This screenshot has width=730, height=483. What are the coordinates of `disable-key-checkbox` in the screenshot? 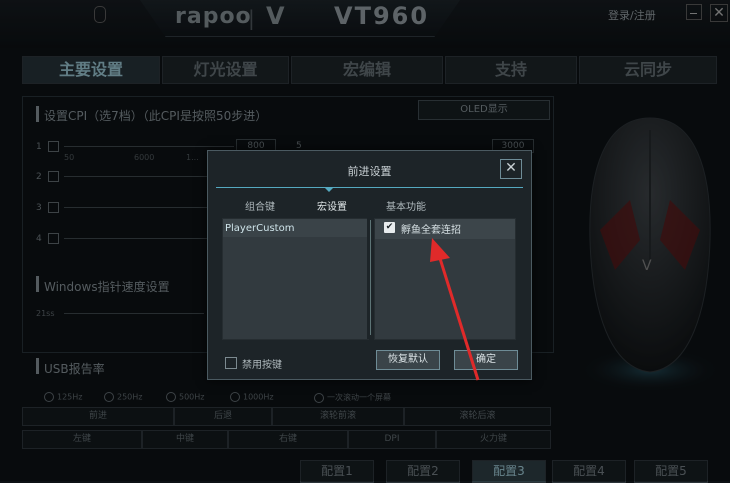 It's located at (231, 363).